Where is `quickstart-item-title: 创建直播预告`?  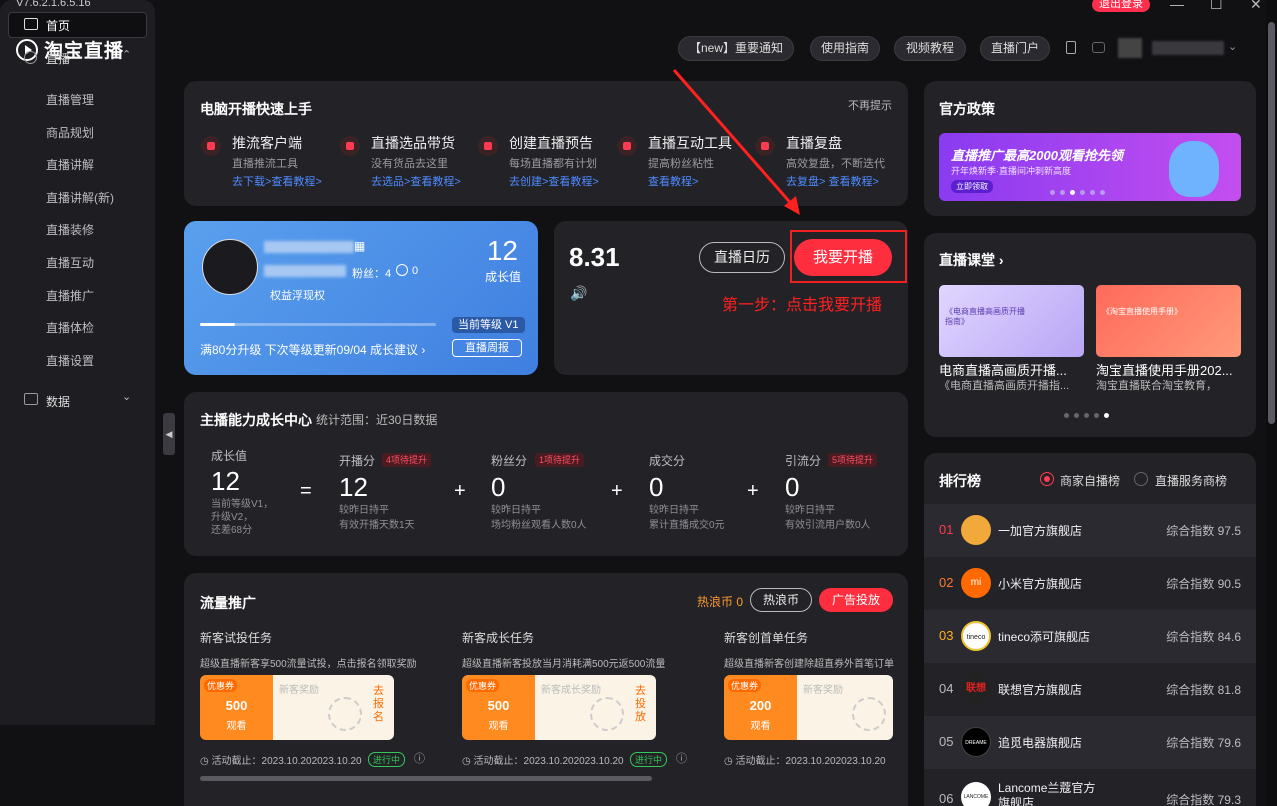
quickstart-item-title: 创建直播预告 is located at coordinates (551, 143).